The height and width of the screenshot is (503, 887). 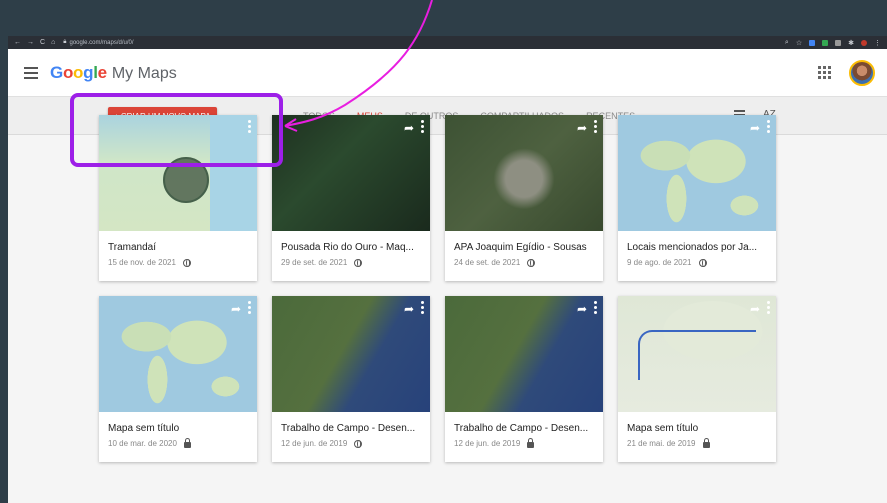 I want to click on app-logo: Google My Maps, so click(x=113, y=73).